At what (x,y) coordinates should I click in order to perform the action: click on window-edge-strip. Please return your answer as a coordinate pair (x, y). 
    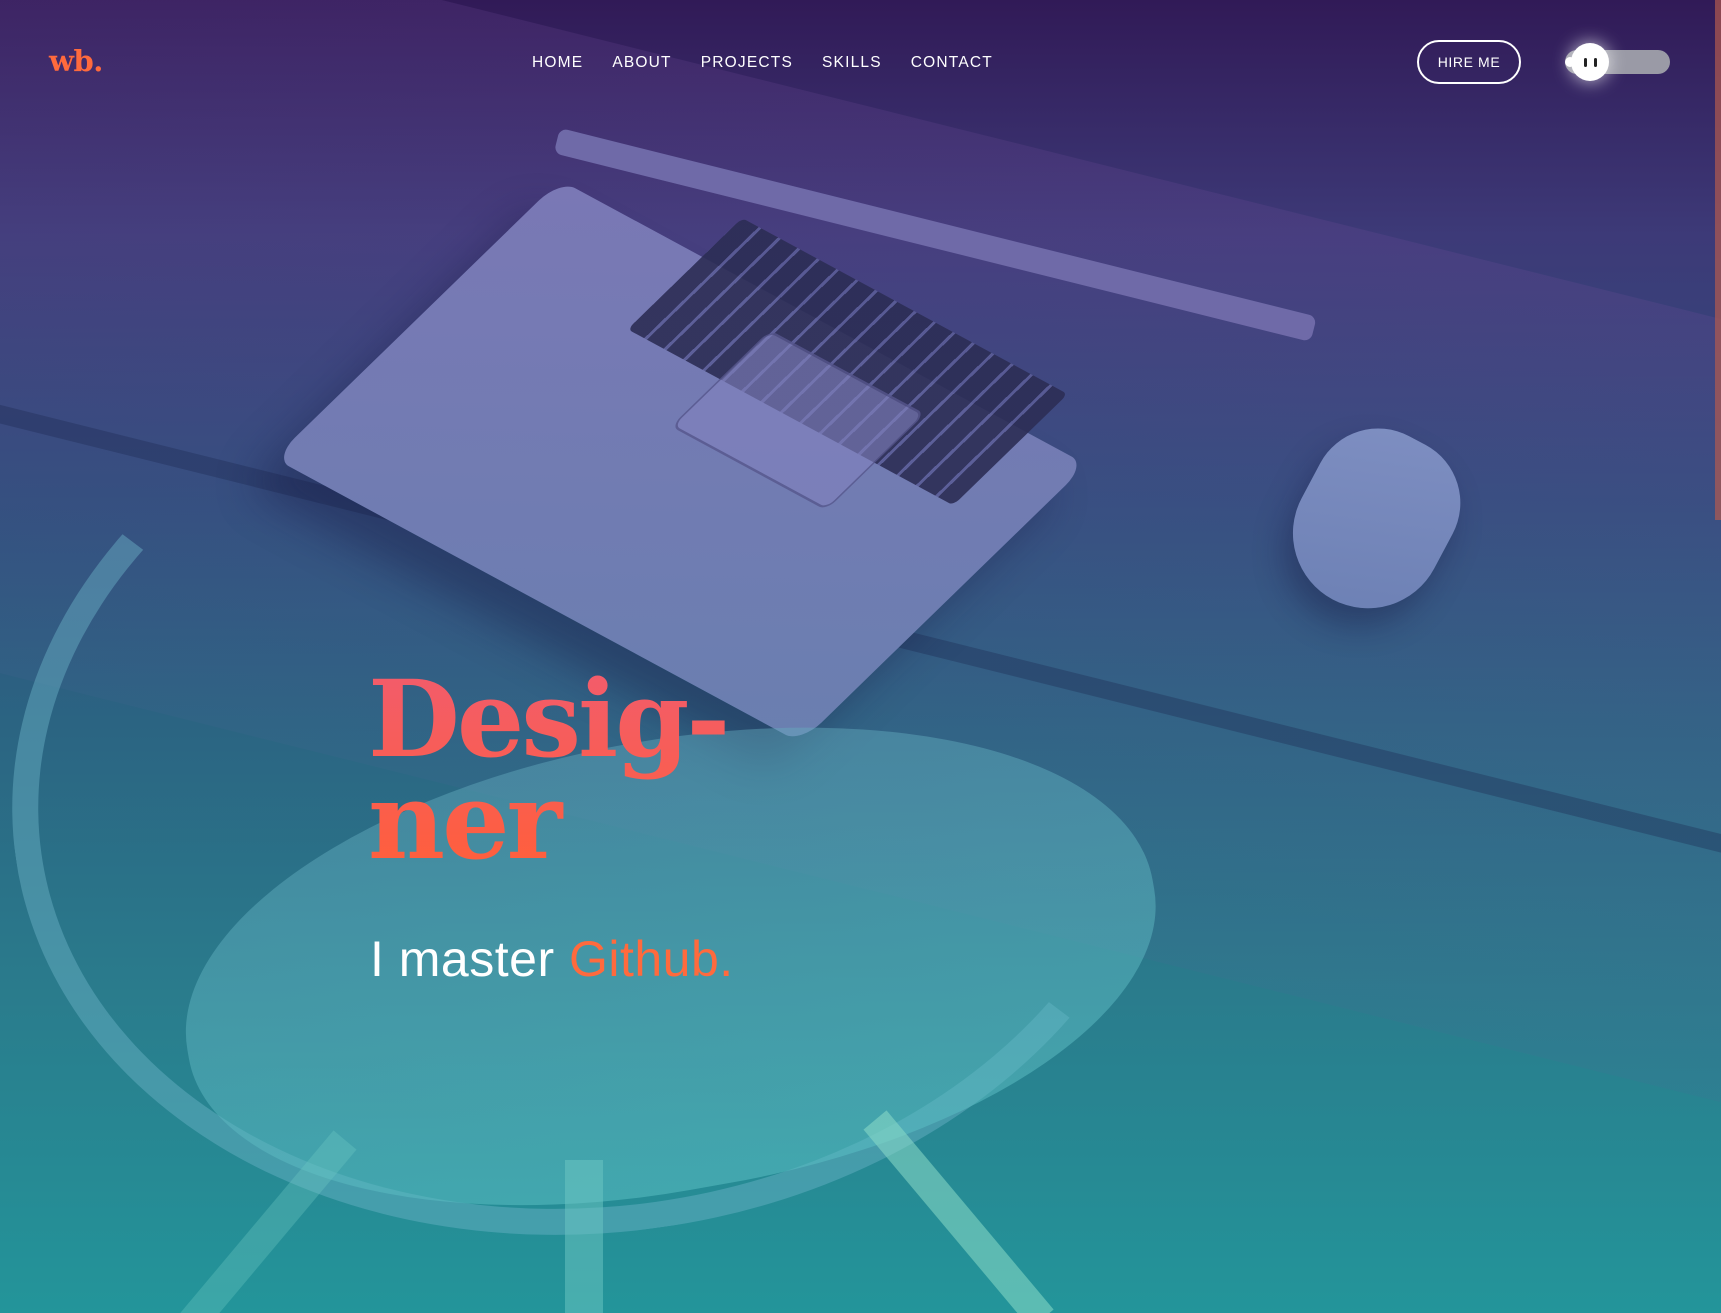
    Looking at the image, I should click on (1718, 260).